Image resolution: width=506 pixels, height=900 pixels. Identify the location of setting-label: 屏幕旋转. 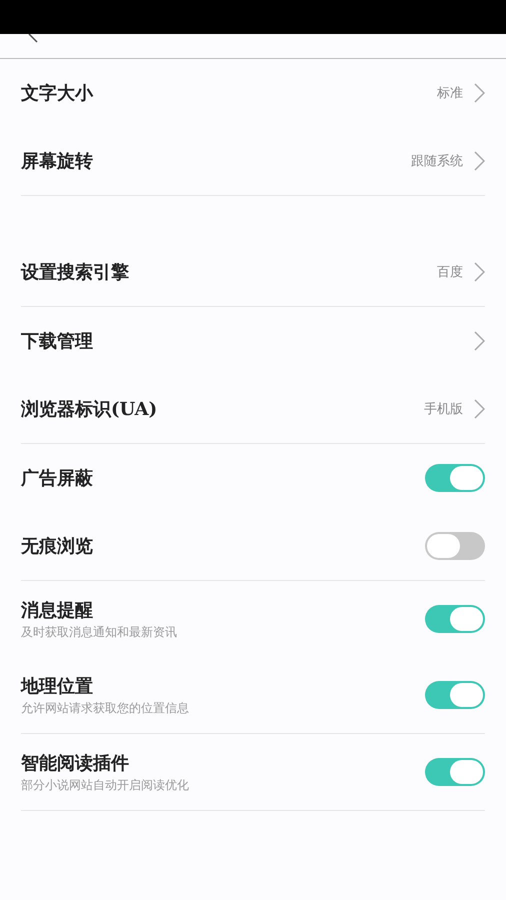
(216, 161).